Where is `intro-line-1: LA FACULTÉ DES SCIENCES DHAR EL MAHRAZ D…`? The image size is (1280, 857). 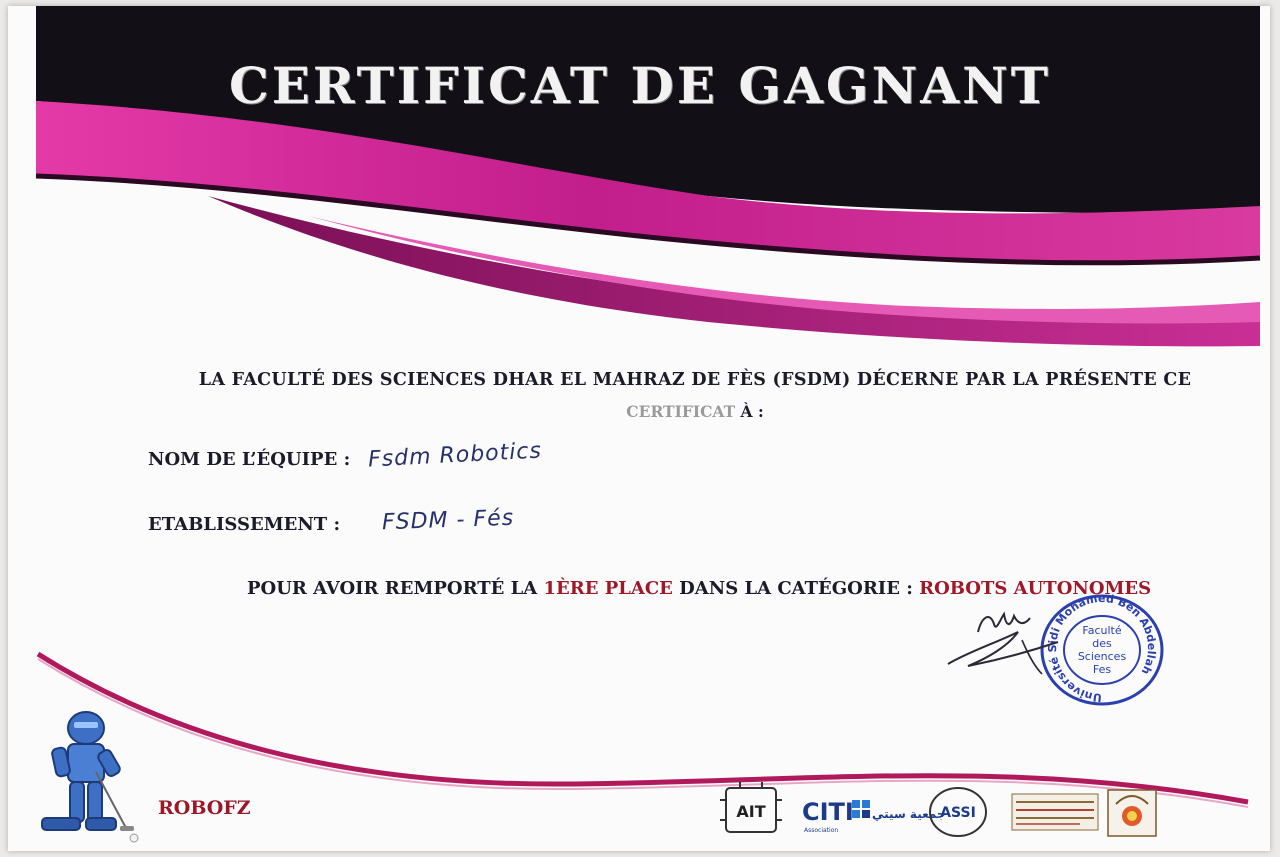 intro-line-1: LA FACULTÉ DES SCIENCES DHAR EL MAHRAZ D… is located at coordinates (695, 380).